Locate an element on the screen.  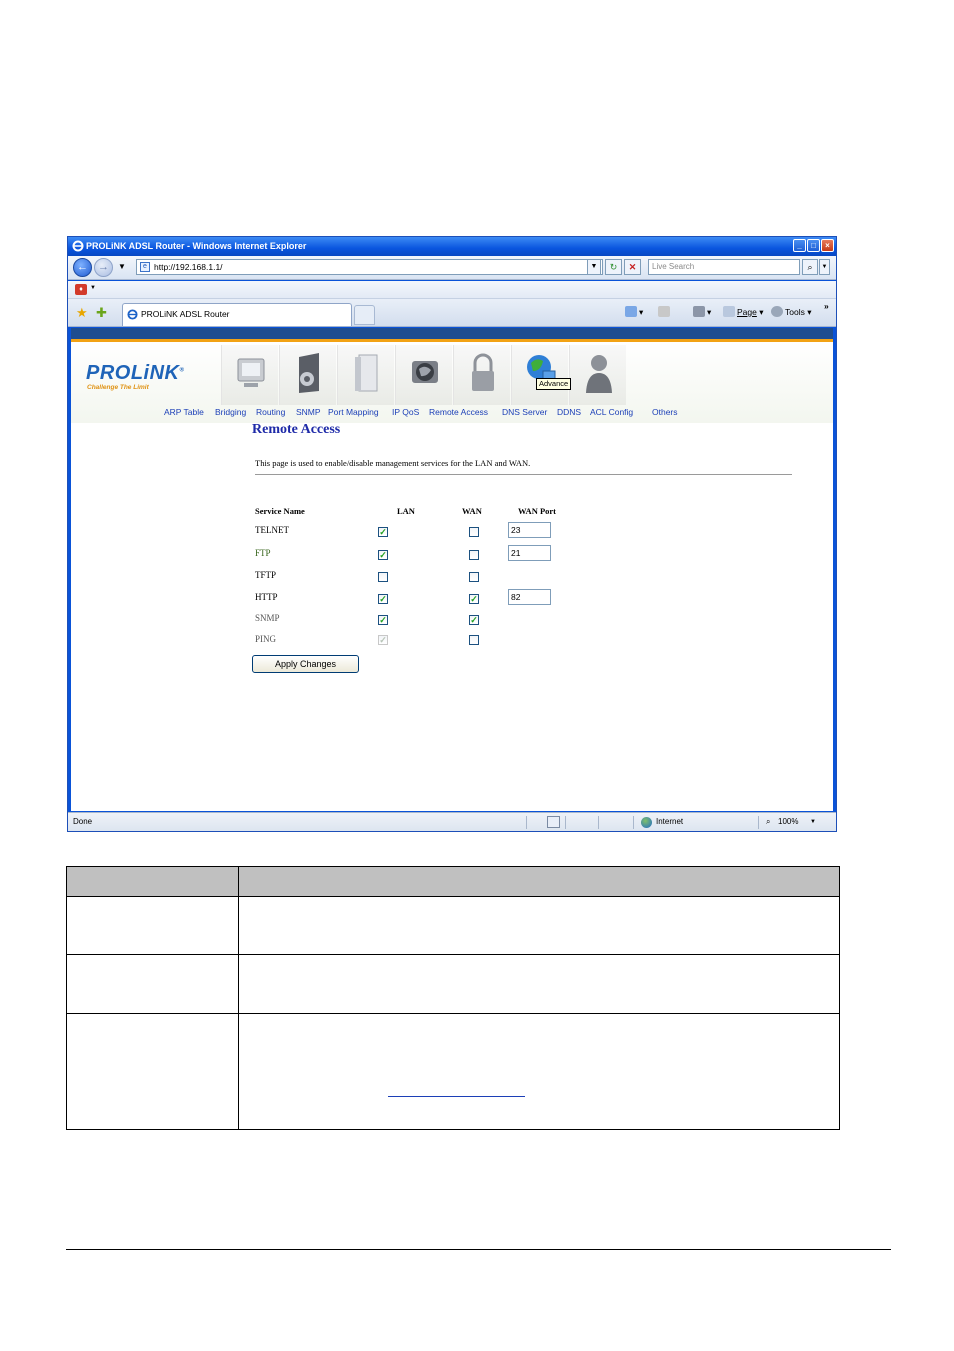
new-tab-button is located at coordinates (364, 315).